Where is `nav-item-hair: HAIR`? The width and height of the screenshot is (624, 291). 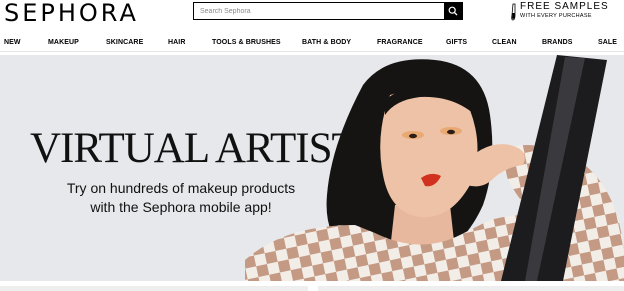
nav-item-hair: HAIR is located at coordinates (177, 42).